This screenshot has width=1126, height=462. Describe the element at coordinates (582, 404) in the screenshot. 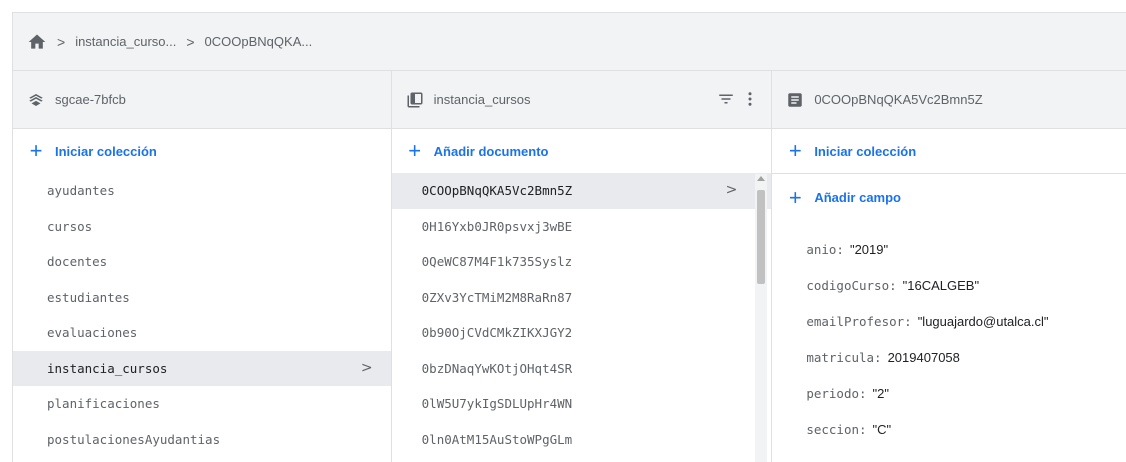

I see `document-item: 0lW5U7ykIgSDLUpHr4WN` at that location.